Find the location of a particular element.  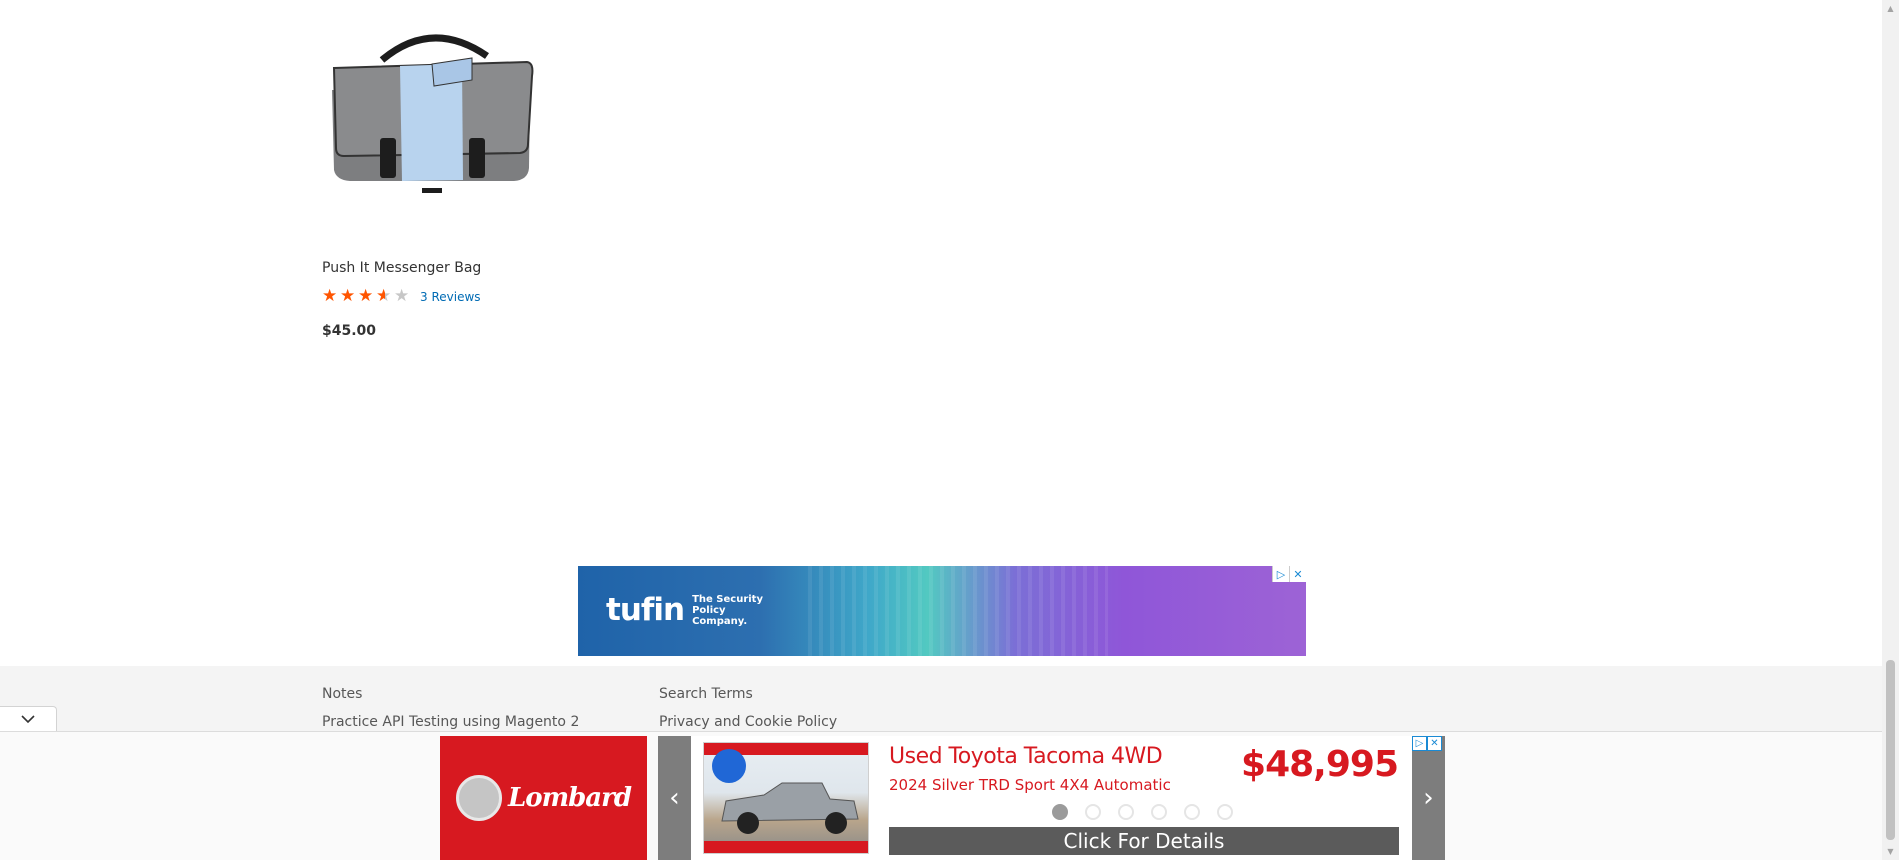

ad-subtitle: 2024 Silver TRD Sport 4X4 Automatic is located at coordinates (1030, 785).